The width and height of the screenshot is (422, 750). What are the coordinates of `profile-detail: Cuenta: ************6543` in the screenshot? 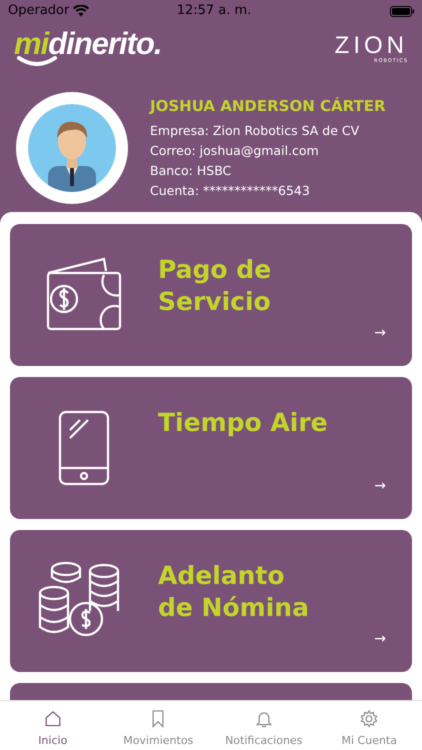 It's located at (230, 191).